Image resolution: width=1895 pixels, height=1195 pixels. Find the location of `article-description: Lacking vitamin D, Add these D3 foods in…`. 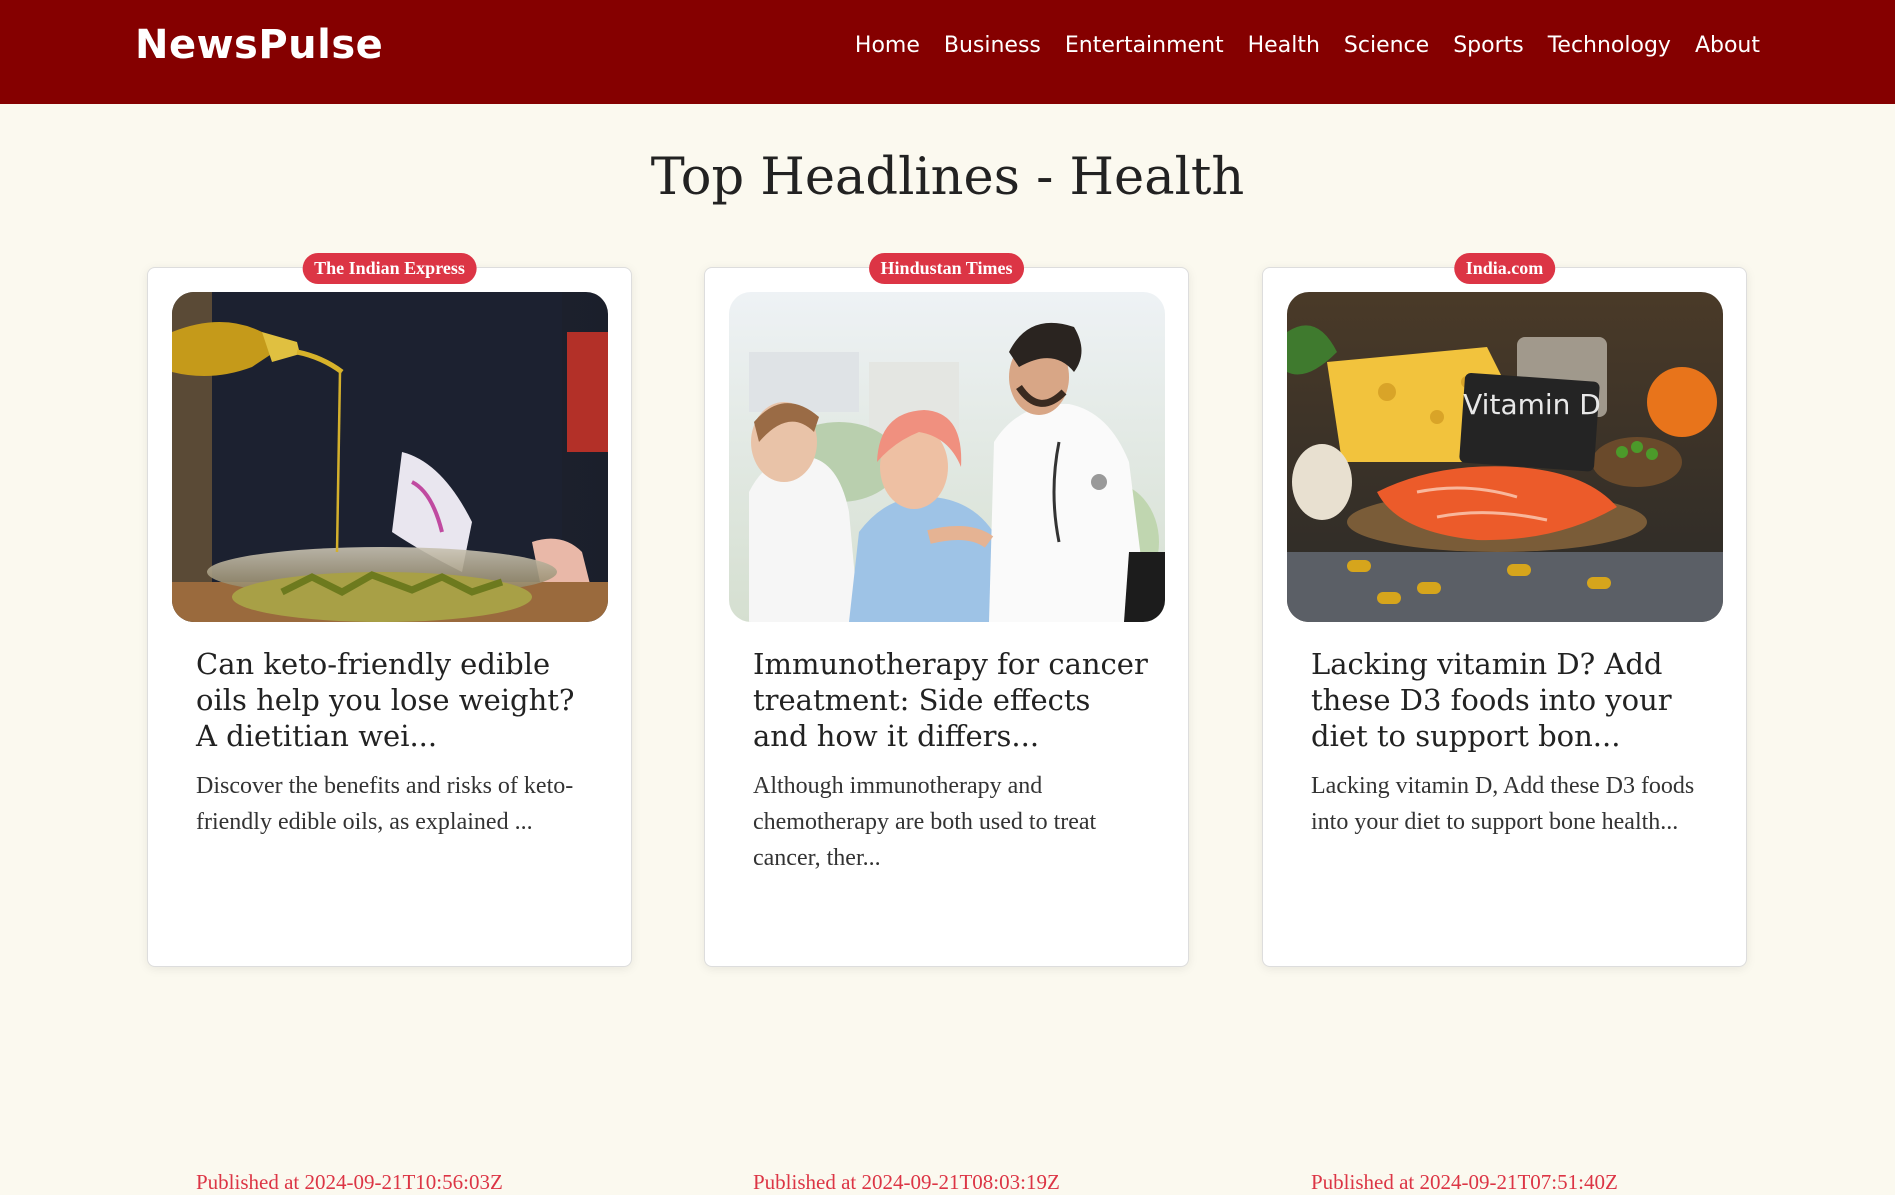

article-description: Lacking vitamin D, Add these D3 foods in… is located at coordinates (1503, 804).